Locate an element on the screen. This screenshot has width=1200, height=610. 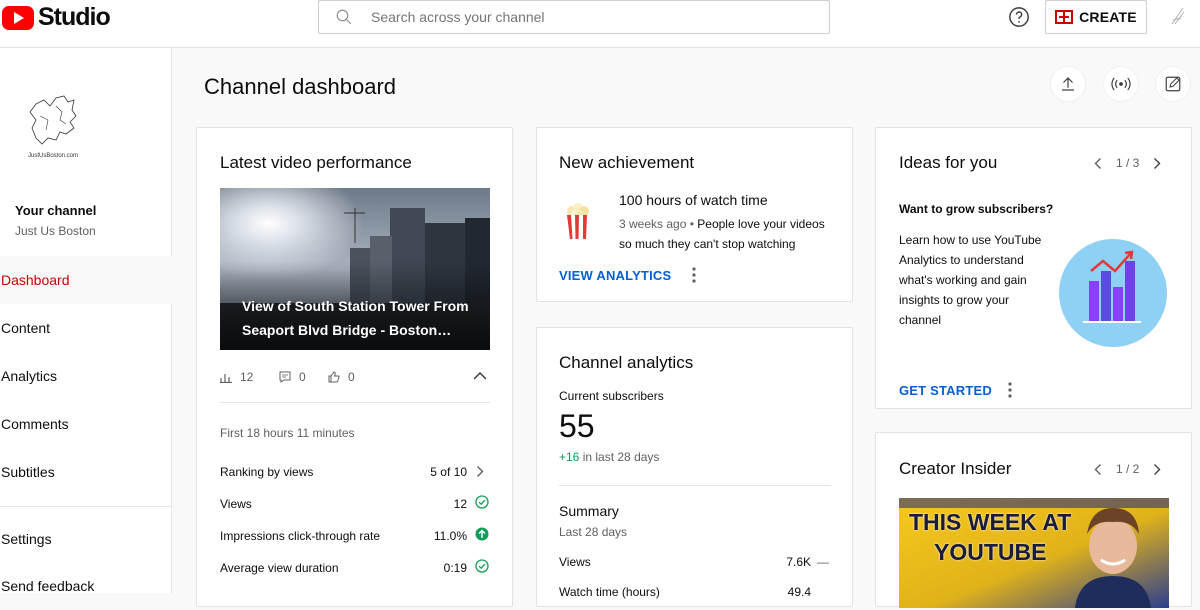
thumbnail-text-line2: YOUTUBE is located at coordinates (990, 552).